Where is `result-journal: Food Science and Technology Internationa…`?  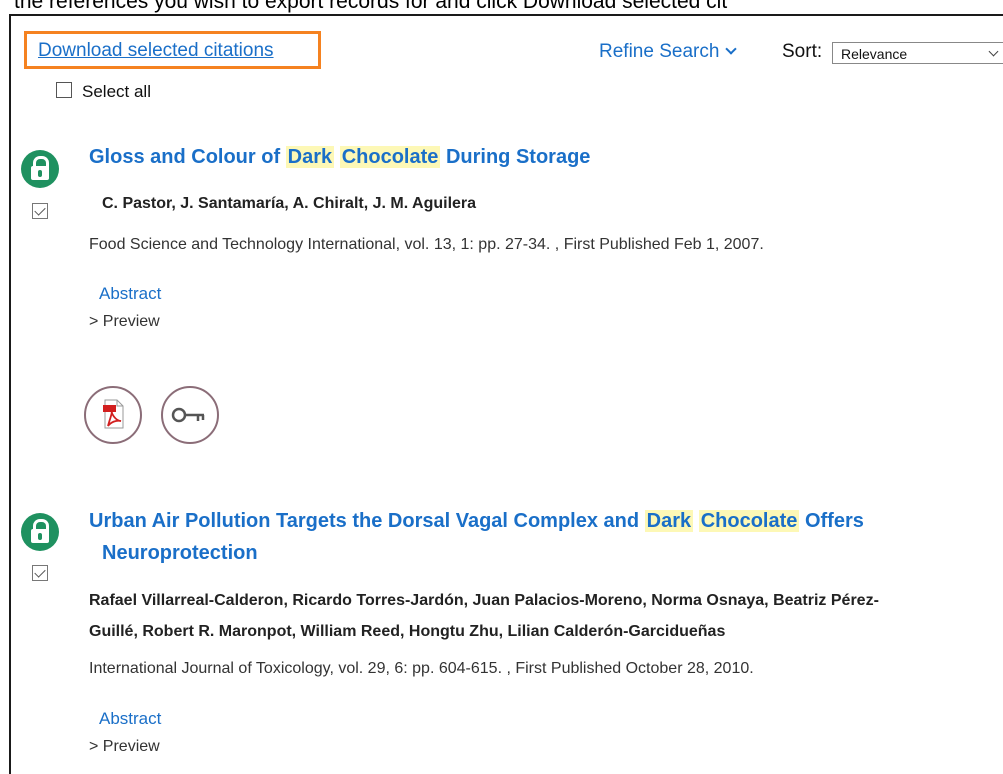
result-journal: Food Science and Technology Internationa… is located at coordinates (426, 244).